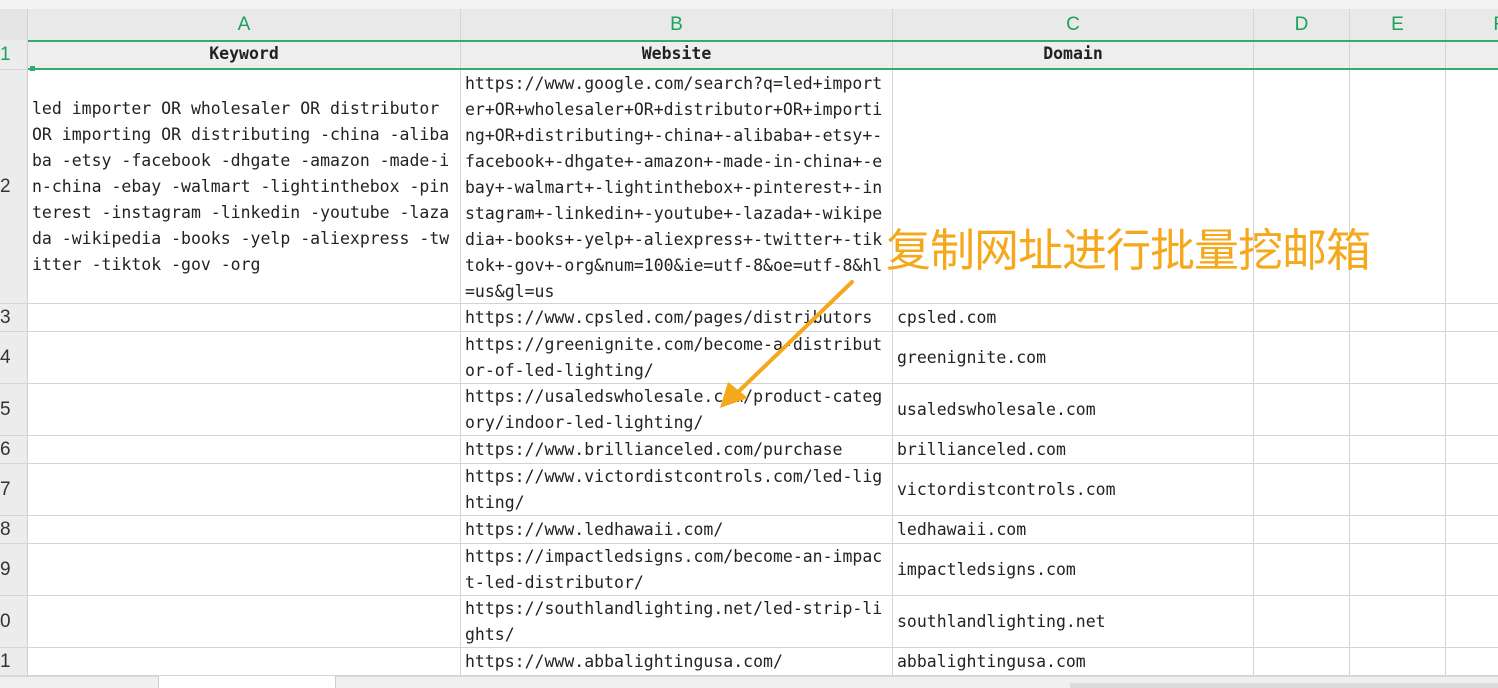 The image size is (1498, 688). I want to click on annotation-text: 复制网址进行批量挖邮箱, so click(1128, 250).